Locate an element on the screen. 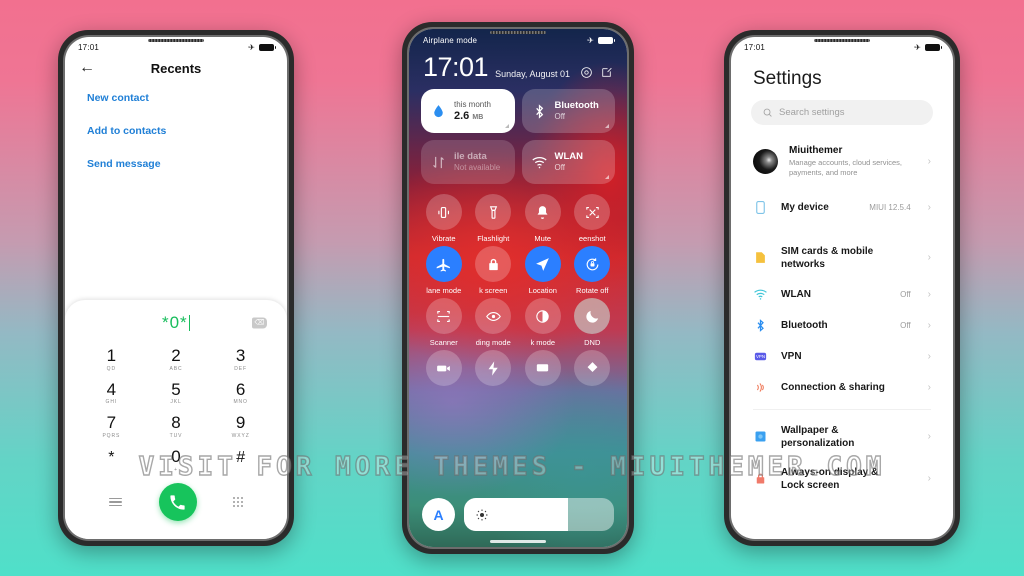  key-digit: 9 is located at coordinates (240, 423).